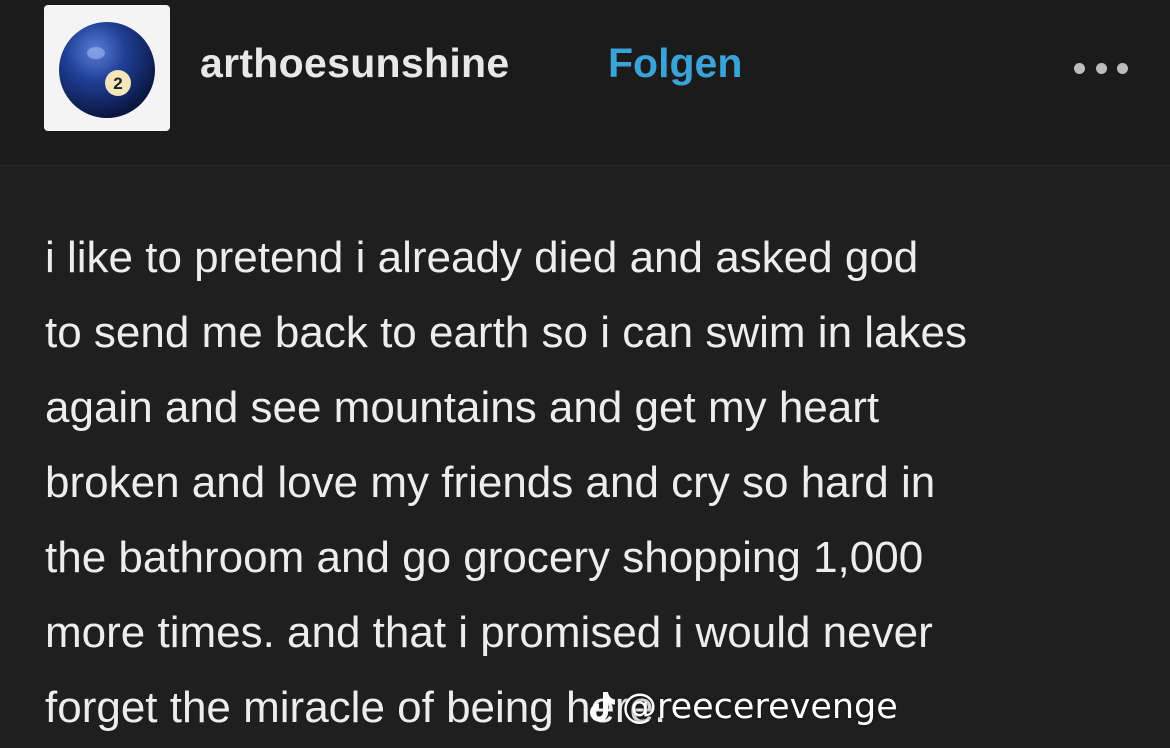 Image resolution: width=1170 pixels, height=748 pixels. I want to click on billiard-ball-icon: 2, so click(107, 70).